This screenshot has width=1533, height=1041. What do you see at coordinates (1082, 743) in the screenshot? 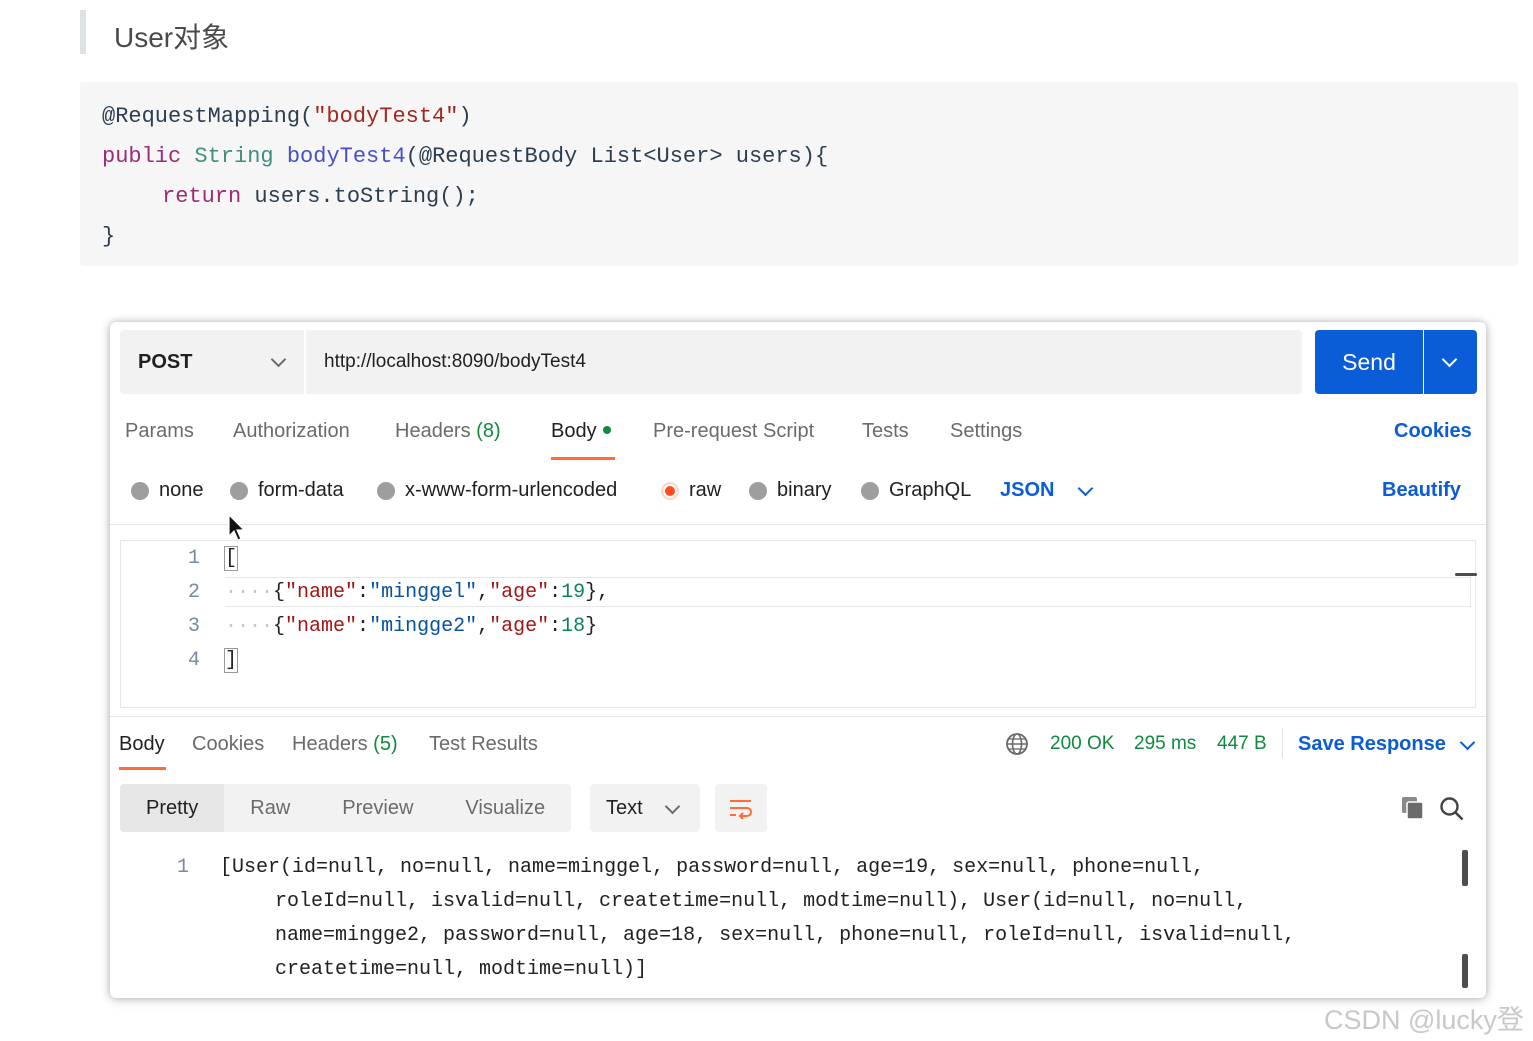
I see `status-code: 200 OK` at bounding box center [1082, 743].